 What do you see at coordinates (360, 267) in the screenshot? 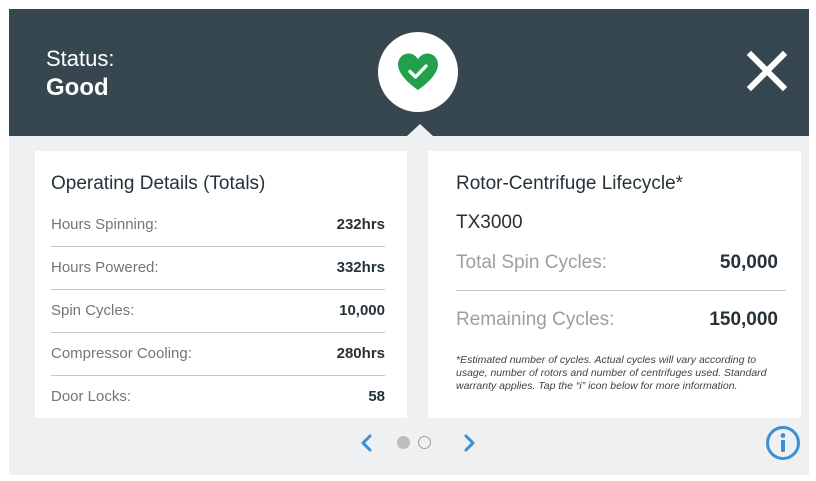
I see `row-value: 332hrs` at bounding box center [360, 267].